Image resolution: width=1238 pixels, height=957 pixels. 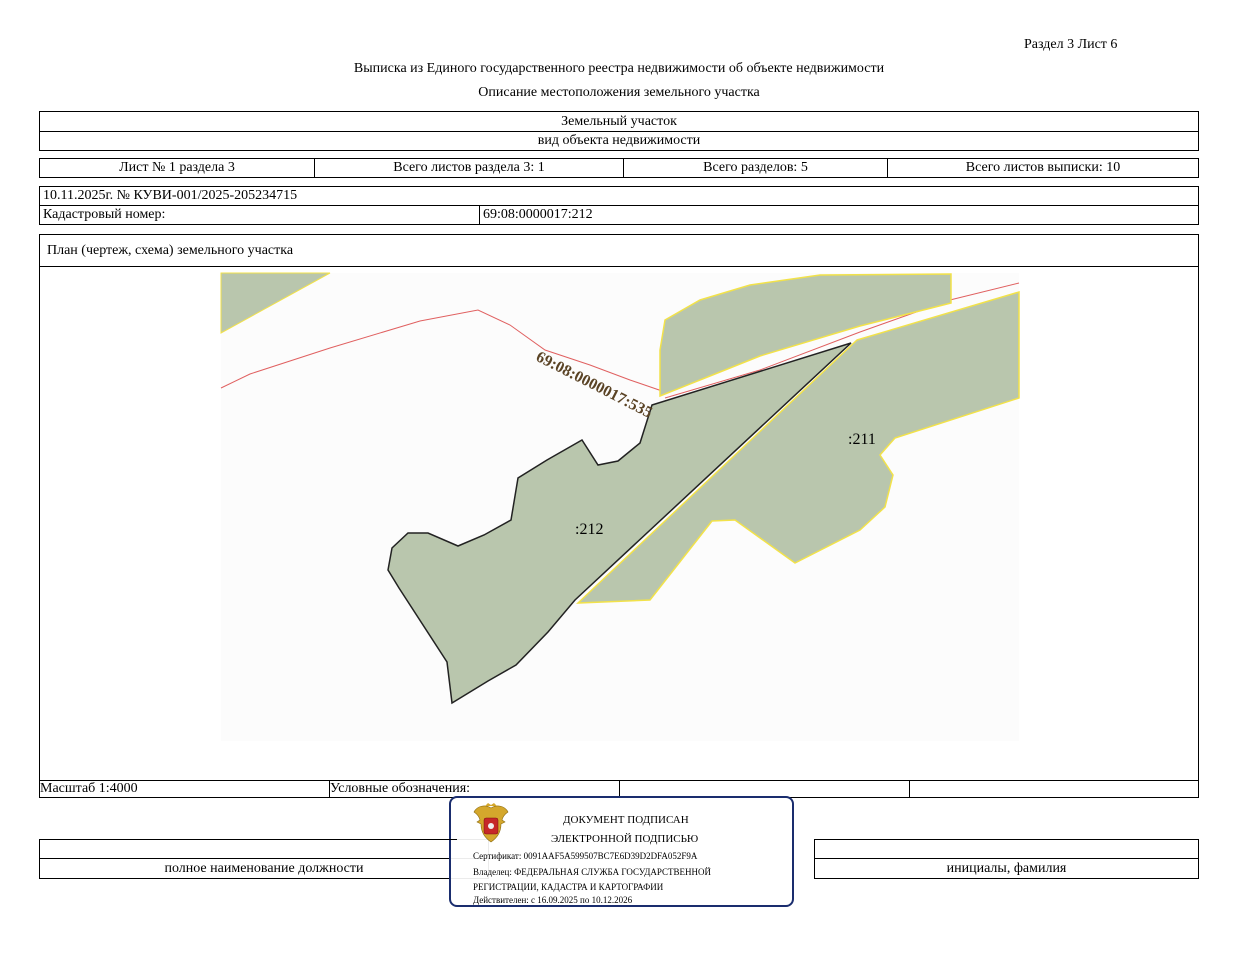 What do you see at coordinates (568, 887) in the screenshot?
I see `stamp-owner-line2: РЕГИСТРАЦИИ, КАДАСТРА И КАРТОГРАФИИ` at bounding box center [568, 887].